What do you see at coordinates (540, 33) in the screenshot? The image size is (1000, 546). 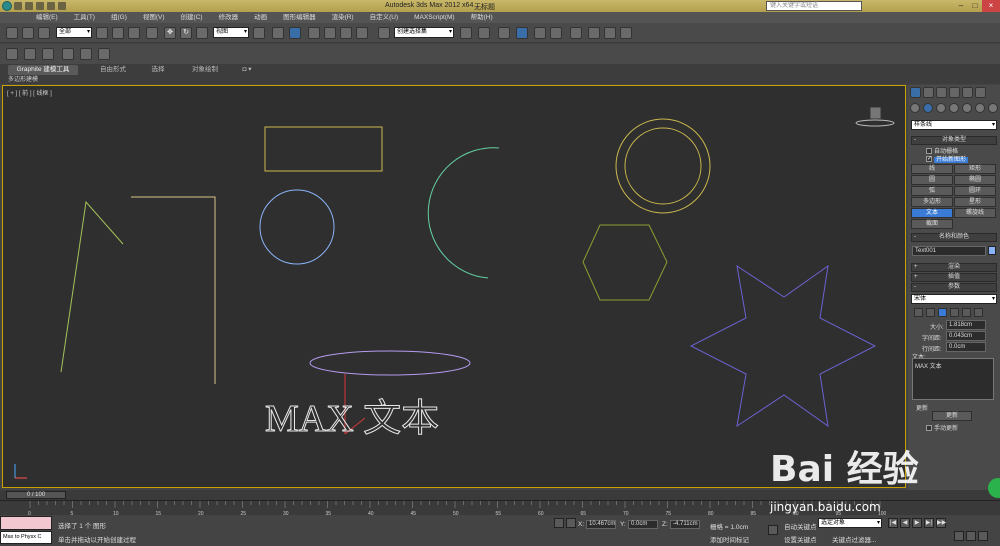 I see `curve-editor-icon` at bounding box center [540, 33].